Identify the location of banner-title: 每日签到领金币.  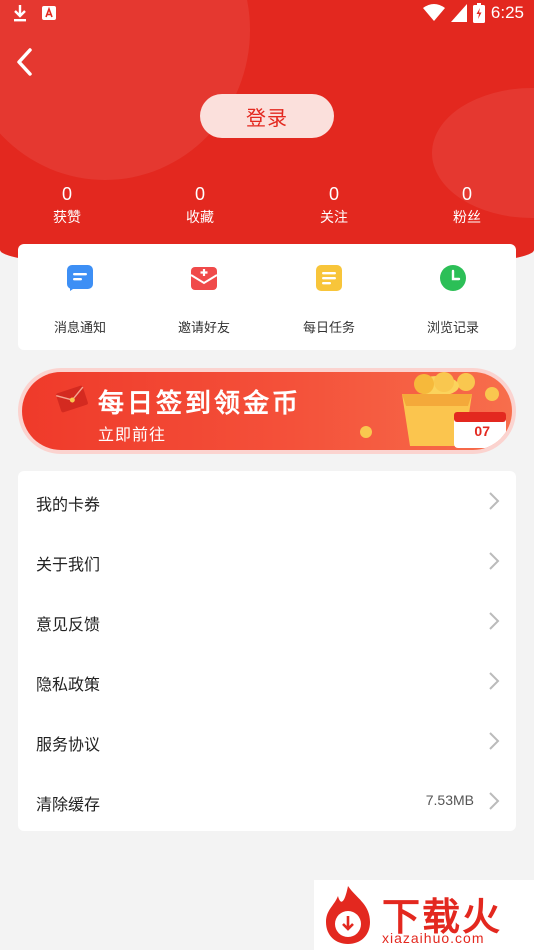
(200, 403).